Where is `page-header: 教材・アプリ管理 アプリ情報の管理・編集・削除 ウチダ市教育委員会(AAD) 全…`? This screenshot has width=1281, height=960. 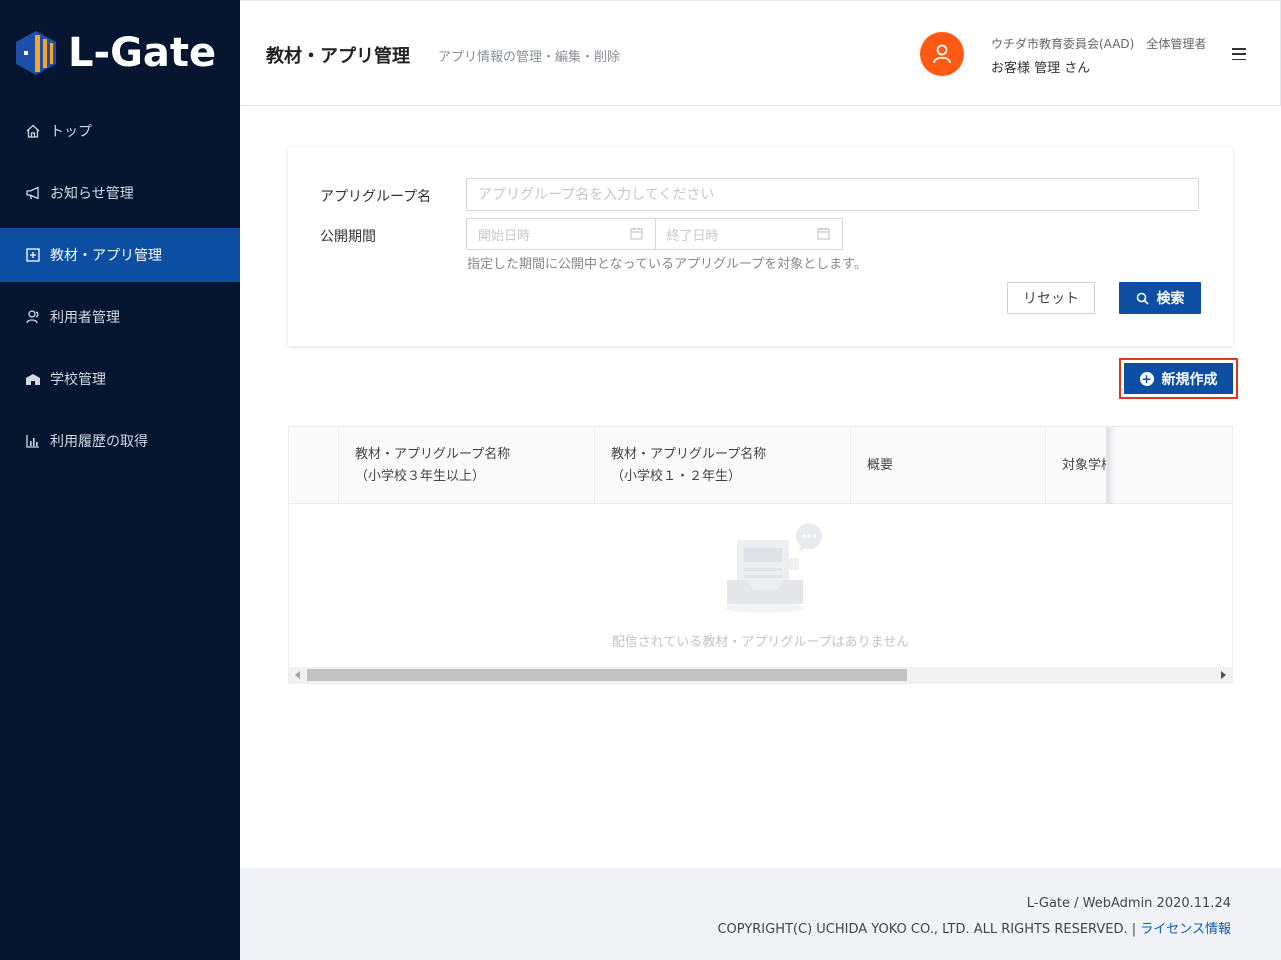
page-header: 教材・アプリ管理 アプリ情報の管理・編集・削除 ウチダ市教育委員会(AAD) 全… is located at coordinates (760, 53).